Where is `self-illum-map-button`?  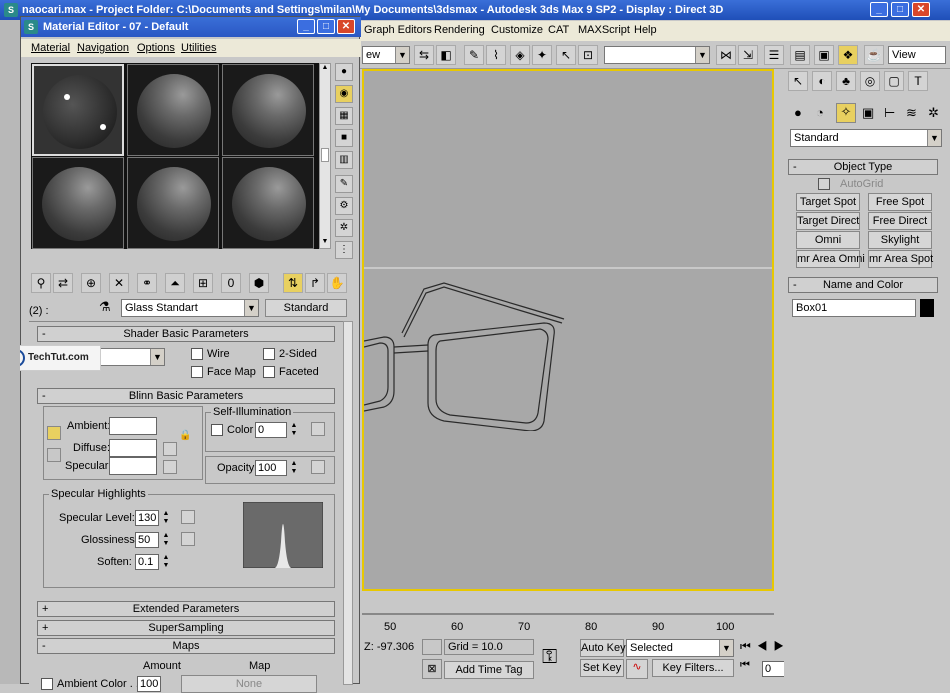
self-illum-map-button is located at coordinates (318, 429).